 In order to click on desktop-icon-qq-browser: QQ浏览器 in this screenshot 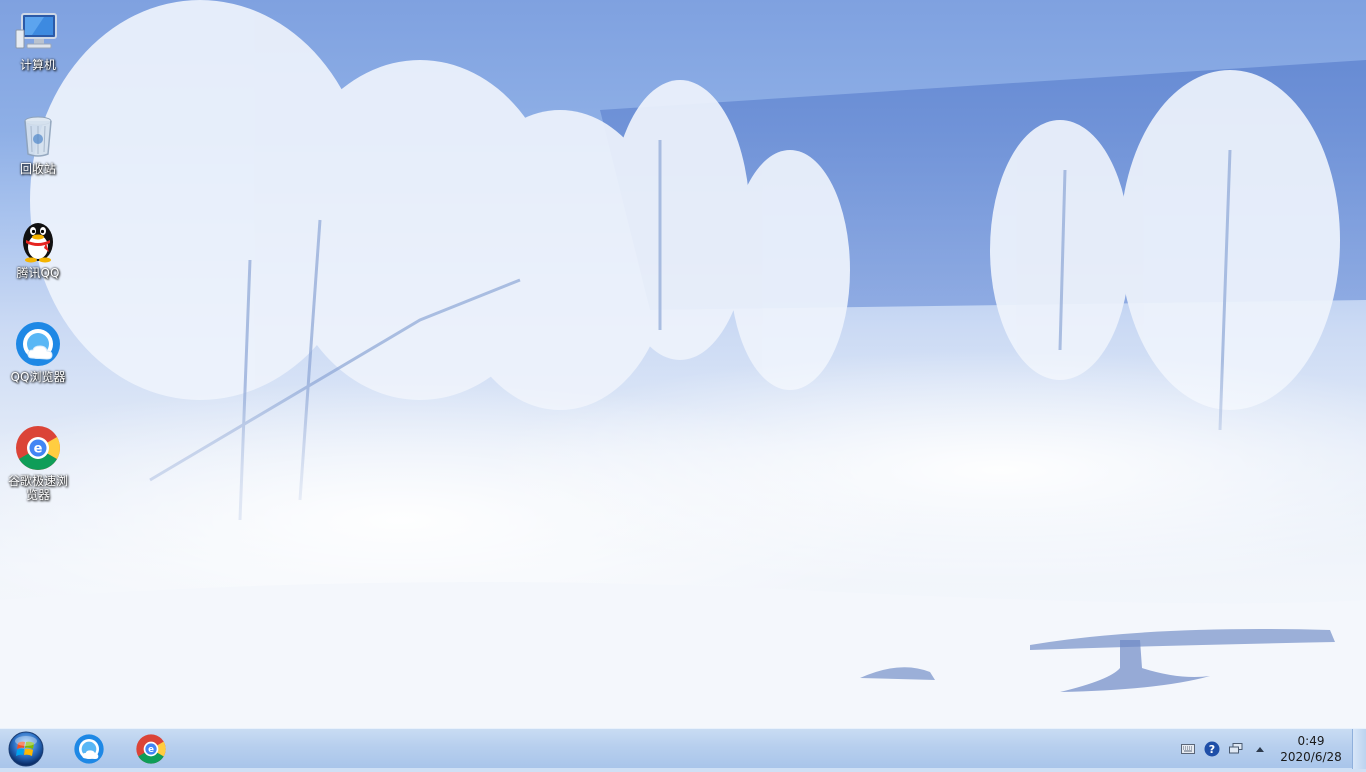, I will do `click(38, 352)`.